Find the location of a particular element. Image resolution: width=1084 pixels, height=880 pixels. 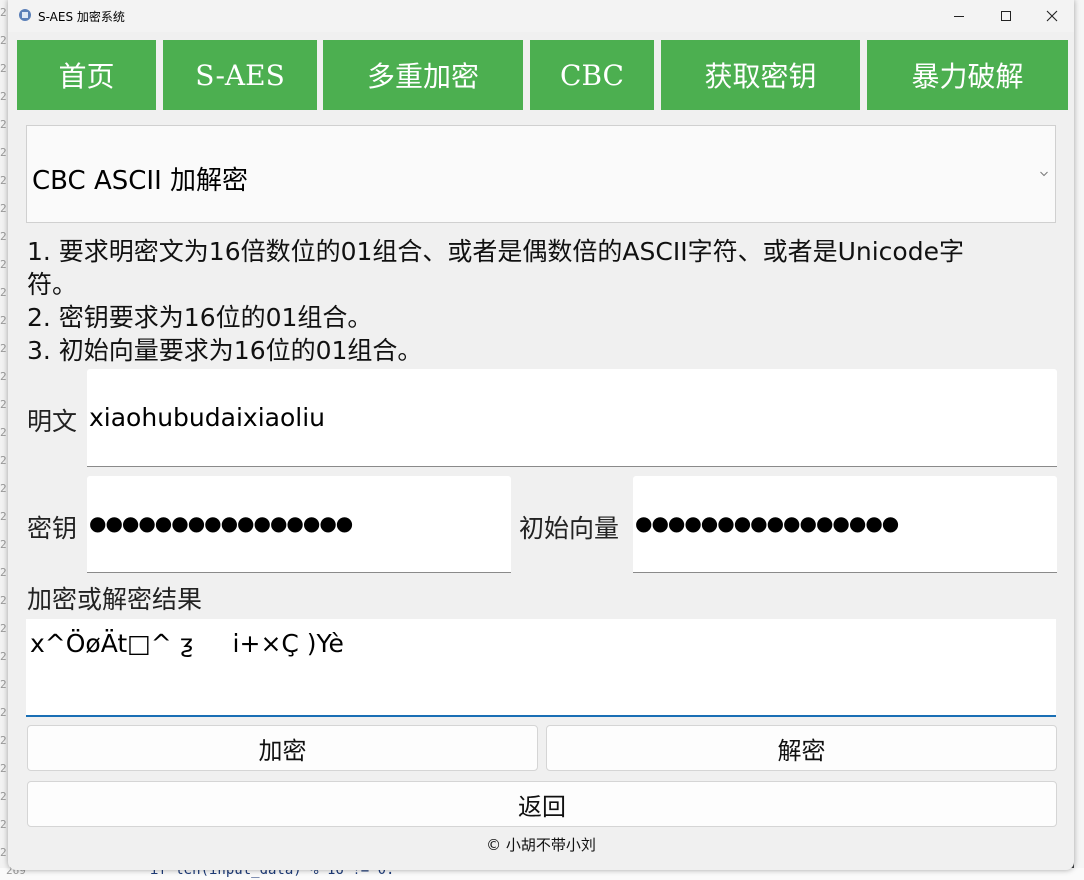

minimize-button is located at coordinates (959, 16).